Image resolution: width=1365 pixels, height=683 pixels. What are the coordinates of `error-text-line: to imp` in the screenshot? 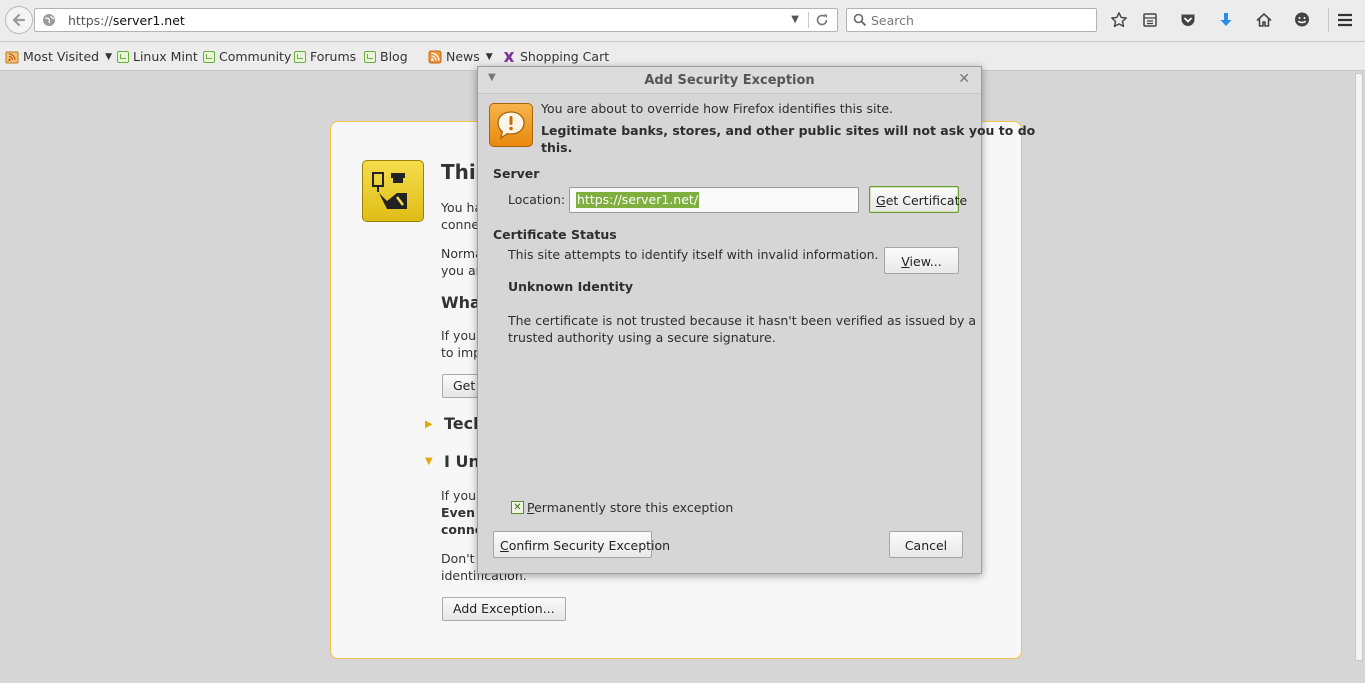 It's located at (461, 352).